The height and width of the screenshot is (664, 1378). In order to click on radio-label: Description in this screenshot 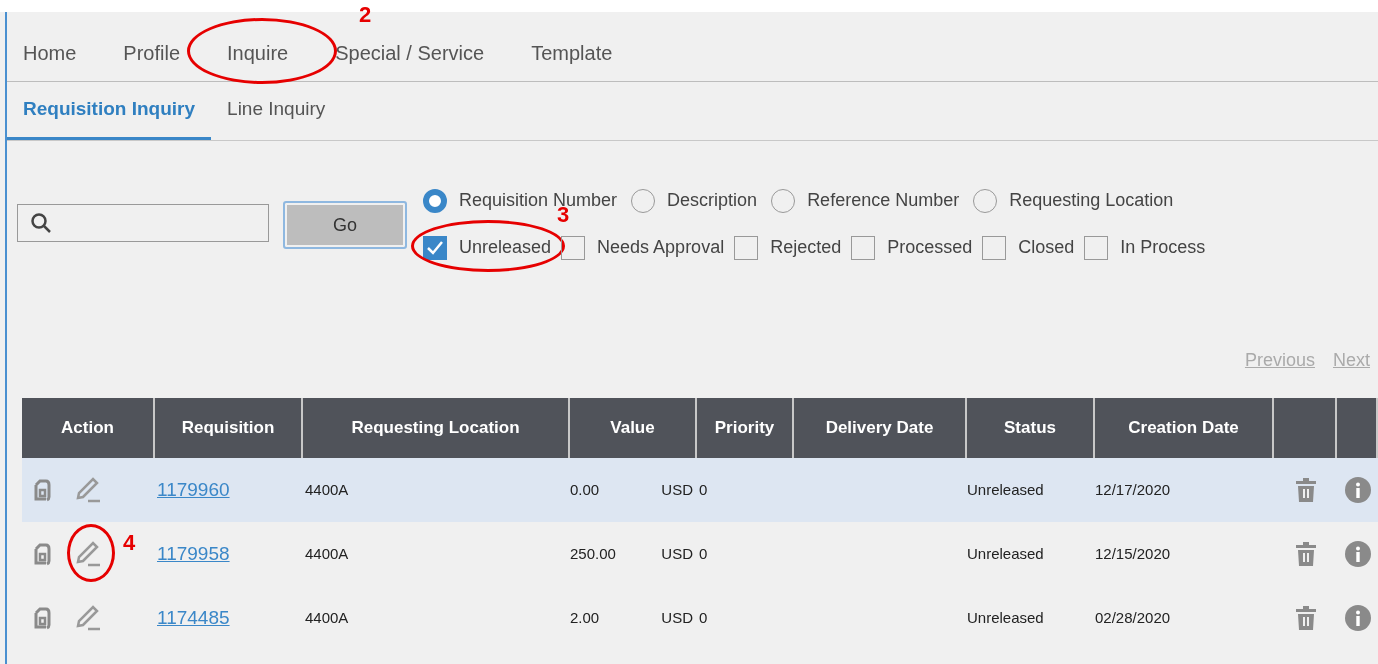, I will do `click(712, 200)`.